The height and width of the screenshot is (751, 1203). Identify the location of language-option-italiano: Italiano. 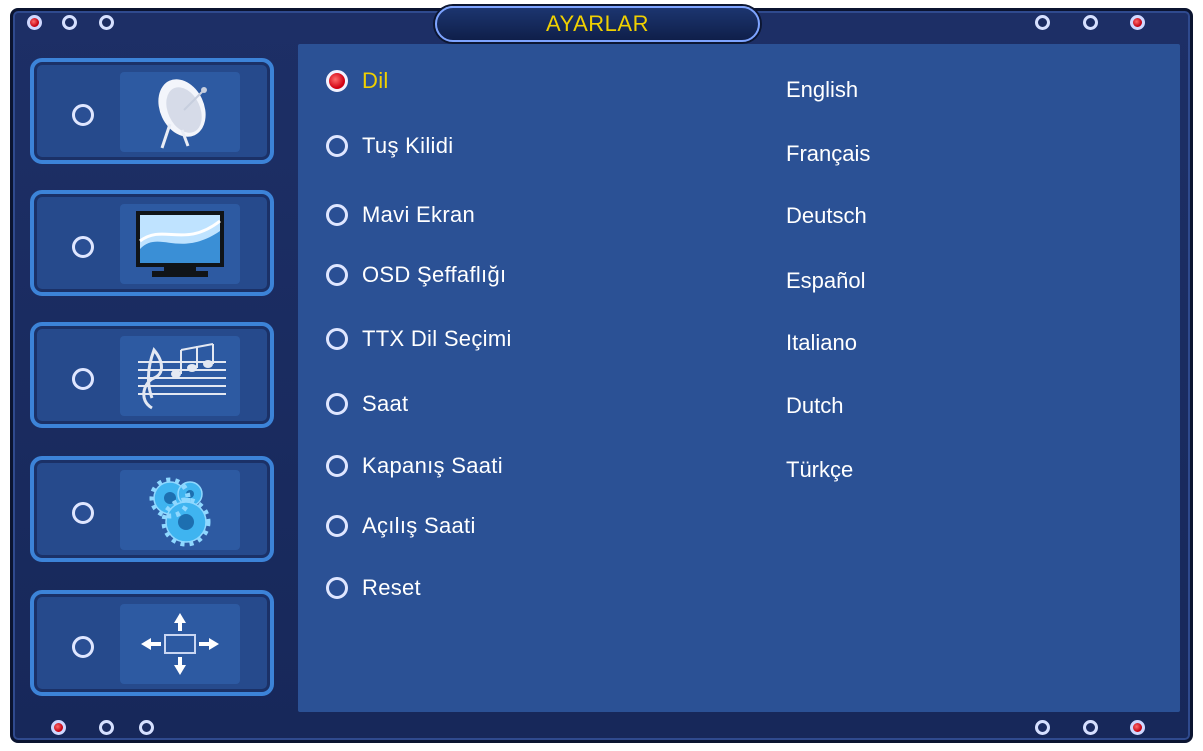
(821, 343).